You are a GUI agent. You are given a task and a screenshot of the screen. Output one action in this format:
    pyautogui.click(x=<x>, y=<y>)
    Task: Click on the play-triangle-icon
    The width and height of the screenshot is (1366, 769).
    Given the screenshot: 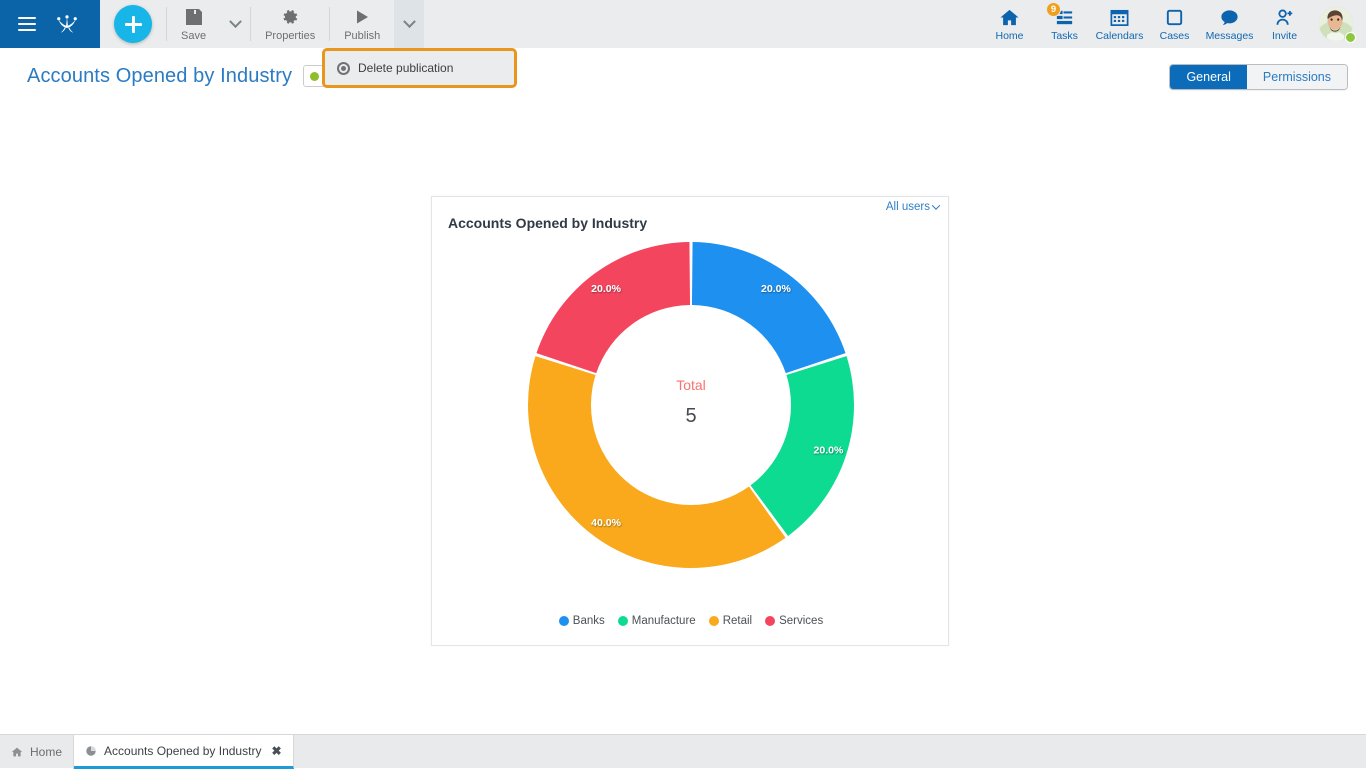 What is the action you would take?
    pyautogui.click(x=362, y=17)
    